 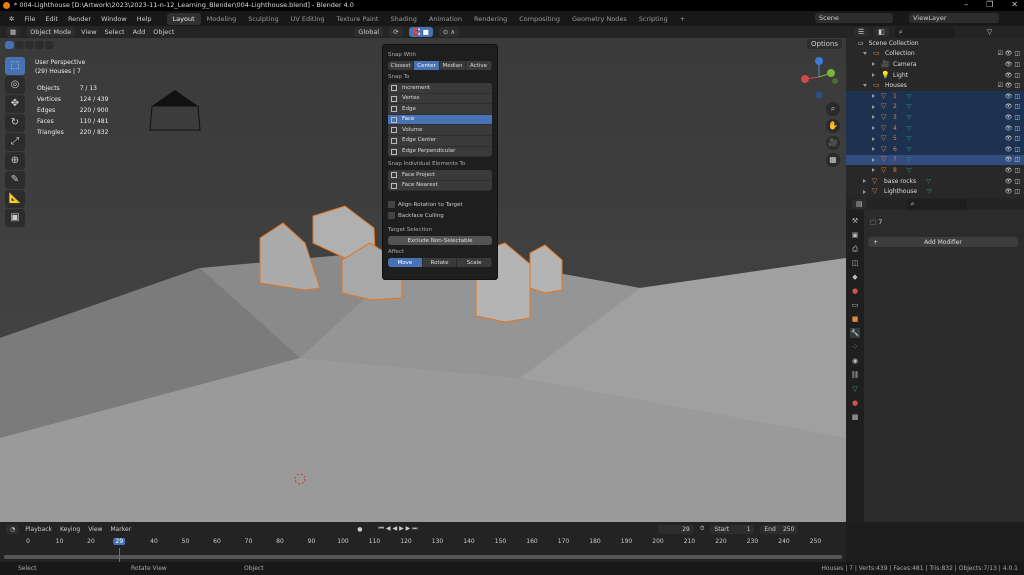 What do you see at coordinates (479, 65) in the screenshot?
I see `snap-with-active: Active` at bounding box center [479, 65].